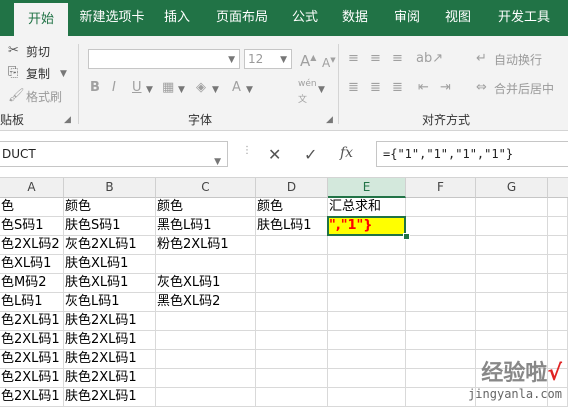 The image size is (568, 407). I want to click on insert-function-icon: fx, so click(346, 153).